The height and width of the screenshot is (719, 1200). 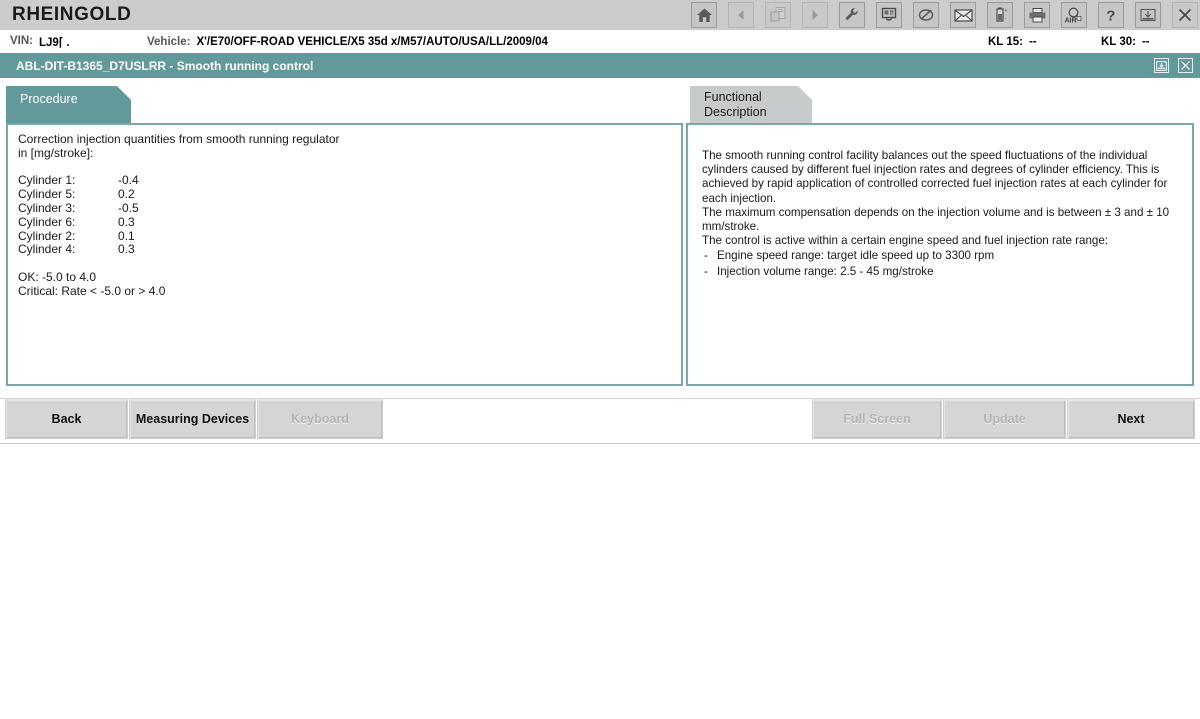 I want to click on ok-range-text: OK: -5.0 to 4.0, so click(x=57, y=276).